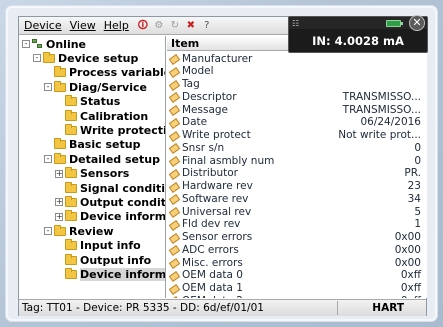 This screenshot has width=443, height=327. What do you see at coordinates (212, 288) in the screenshot?
I see `parameter-name: OEM data 1` at bounding box center [212, 288].